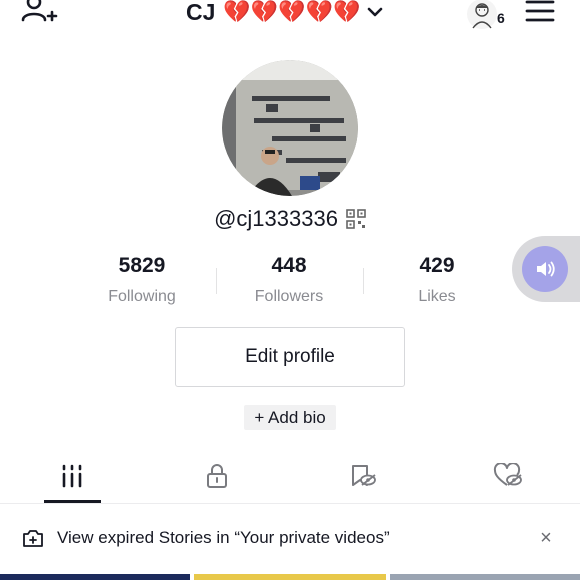  I want to click on chevron-down-icon, so click(375, 12).